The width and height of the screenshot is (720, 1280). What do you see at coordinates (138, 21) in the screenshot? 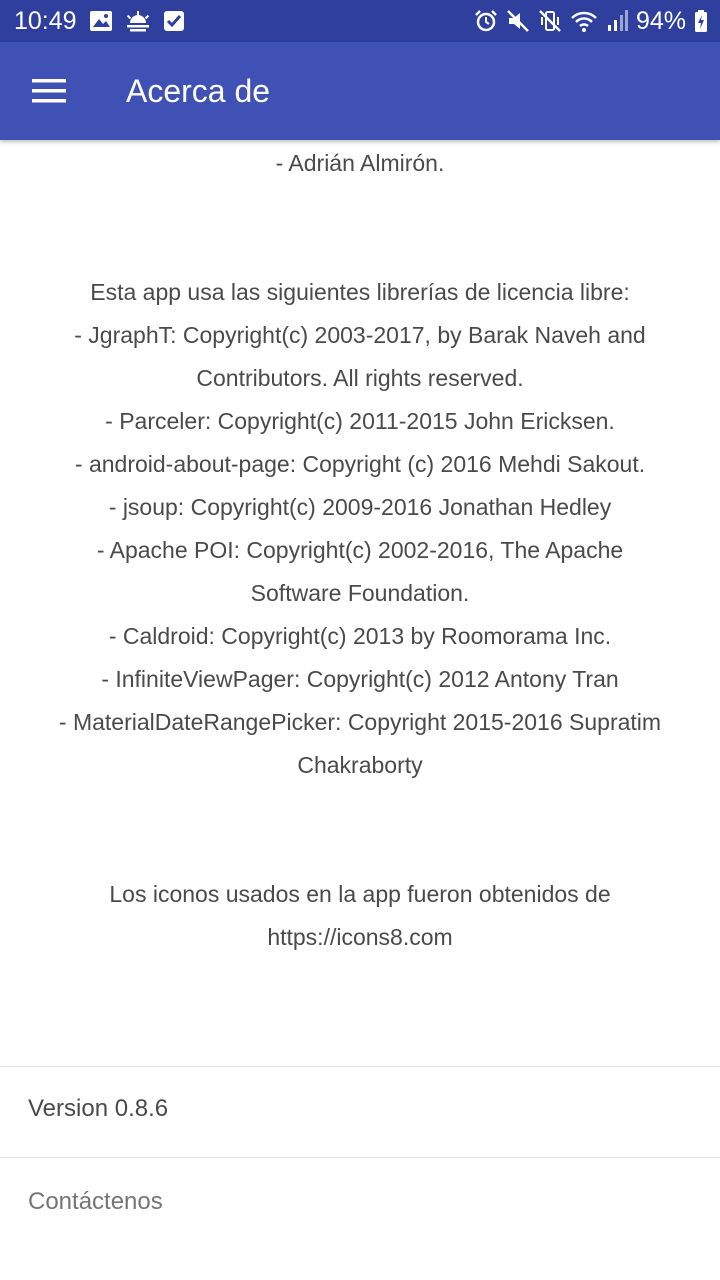
I see `weather-icon` at bounding box center [138, 21].